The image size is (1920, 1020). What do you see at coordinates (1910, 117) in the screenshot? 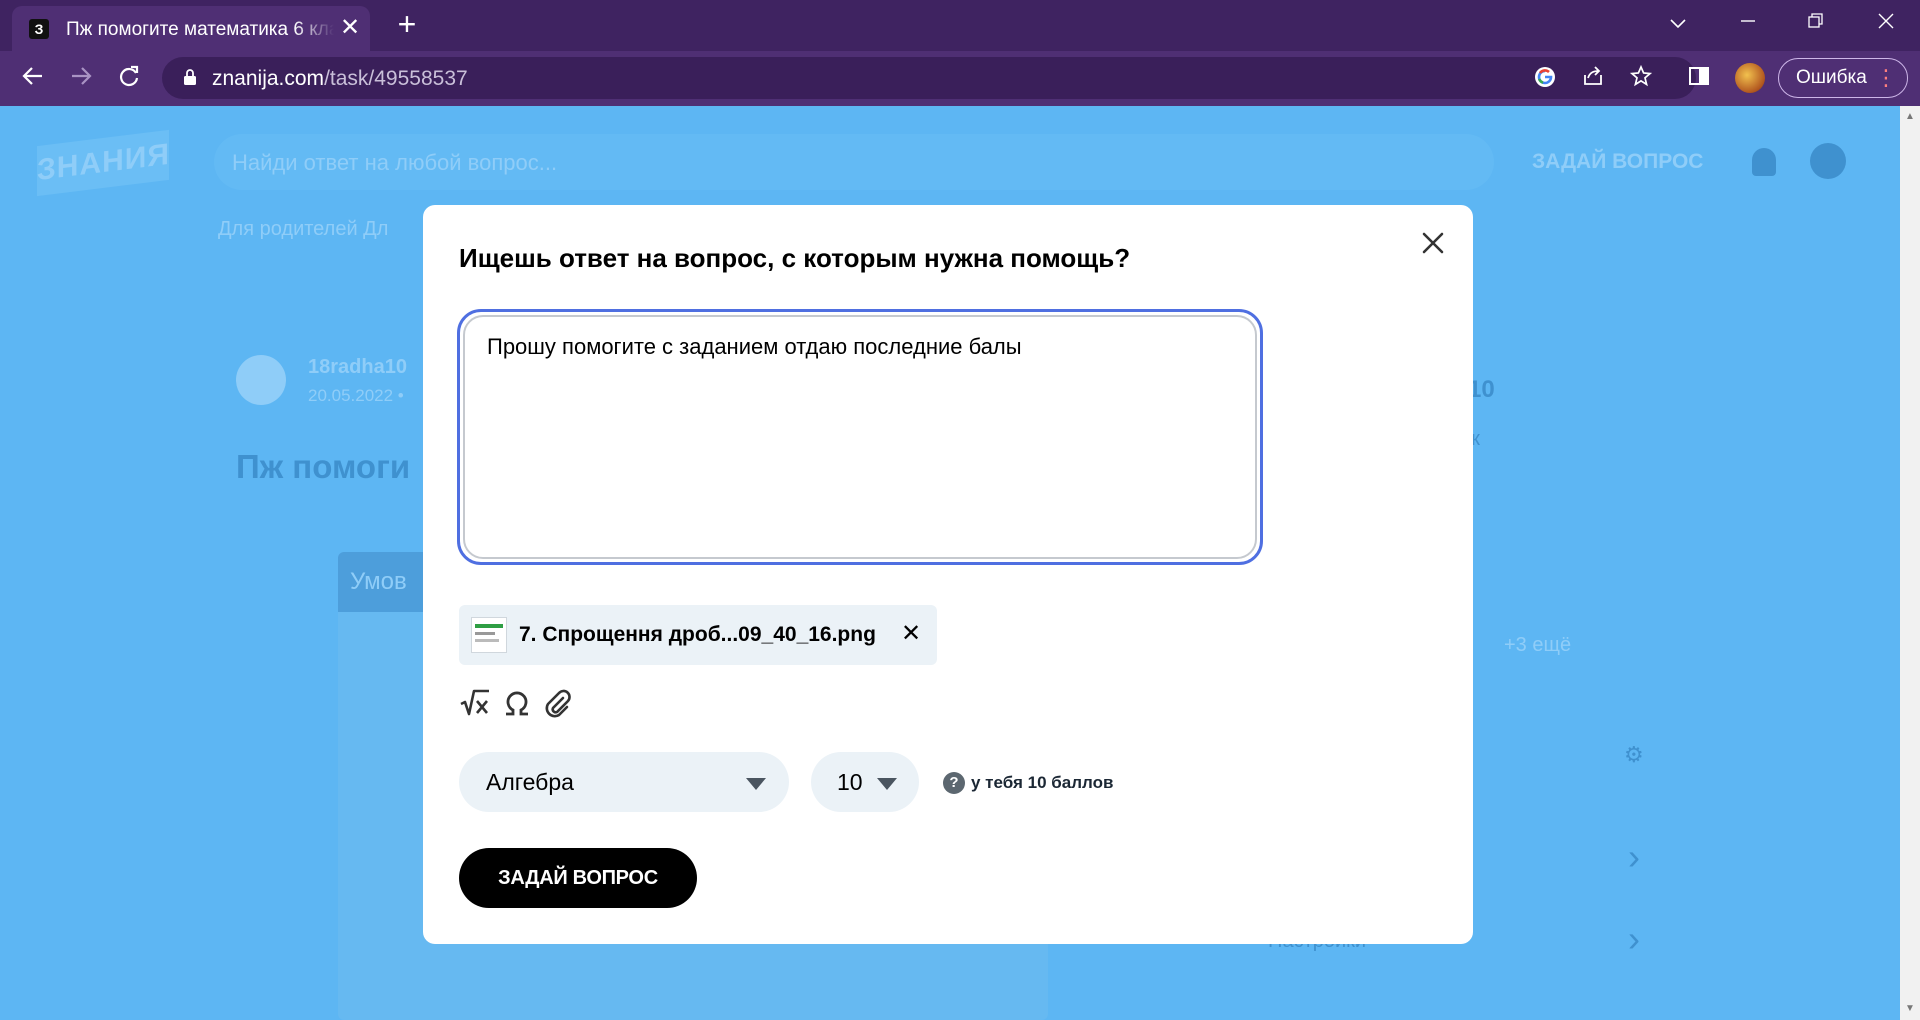
I see `scroll-up-icon: ▲` at bounding box center [1910, 117].